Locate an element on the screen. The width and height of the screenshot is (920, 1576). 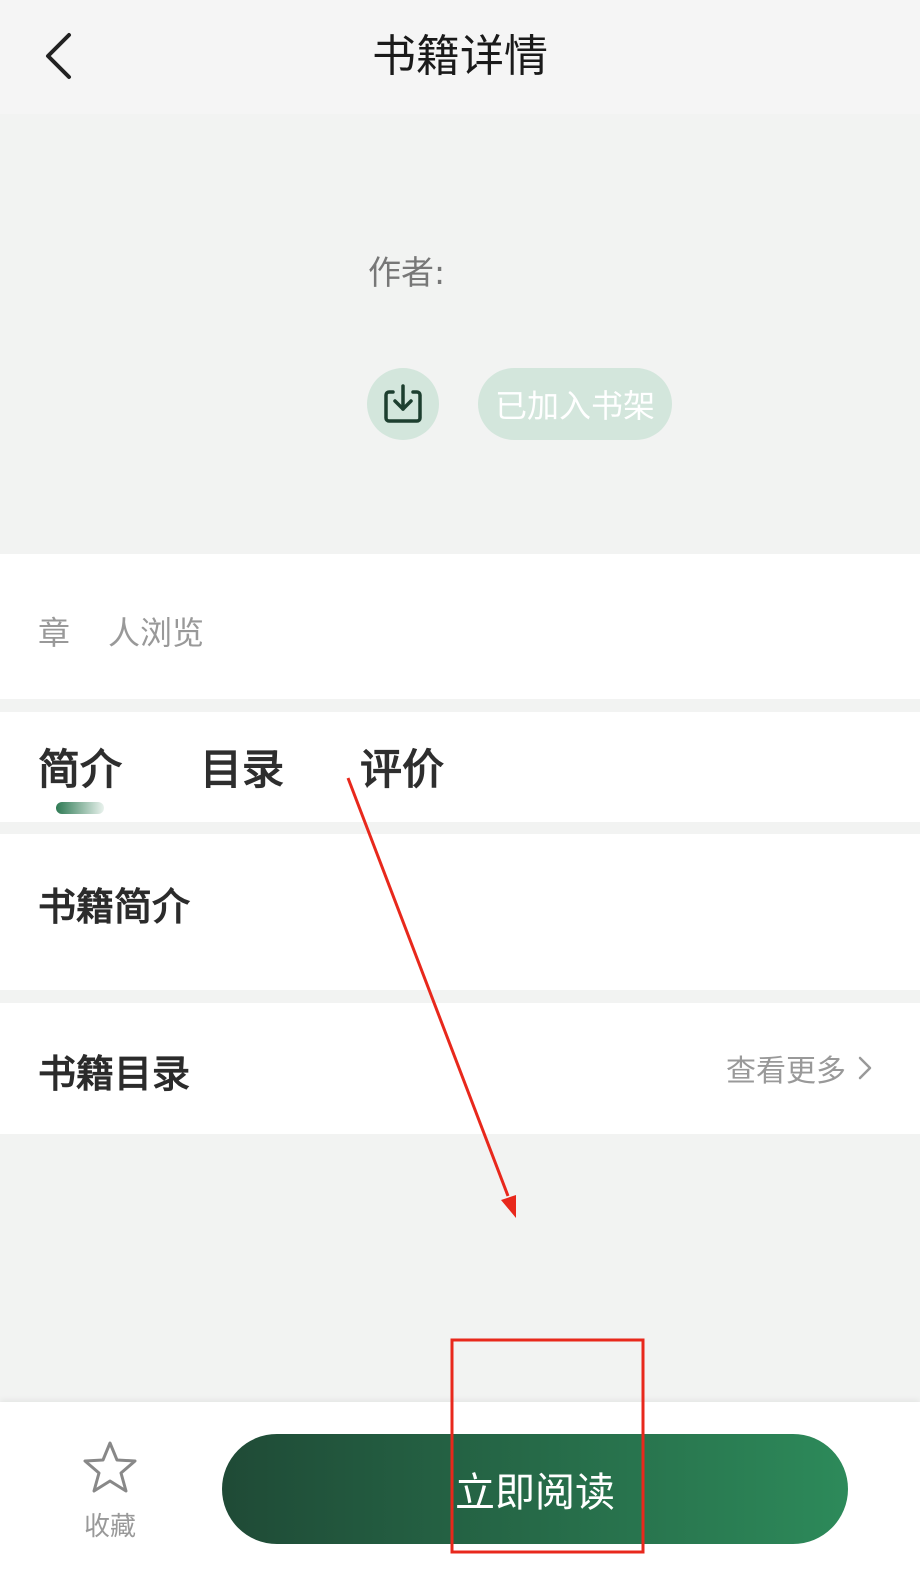
added-to-shelf-button: 已加入书架 is located at coordinates (575, 404).